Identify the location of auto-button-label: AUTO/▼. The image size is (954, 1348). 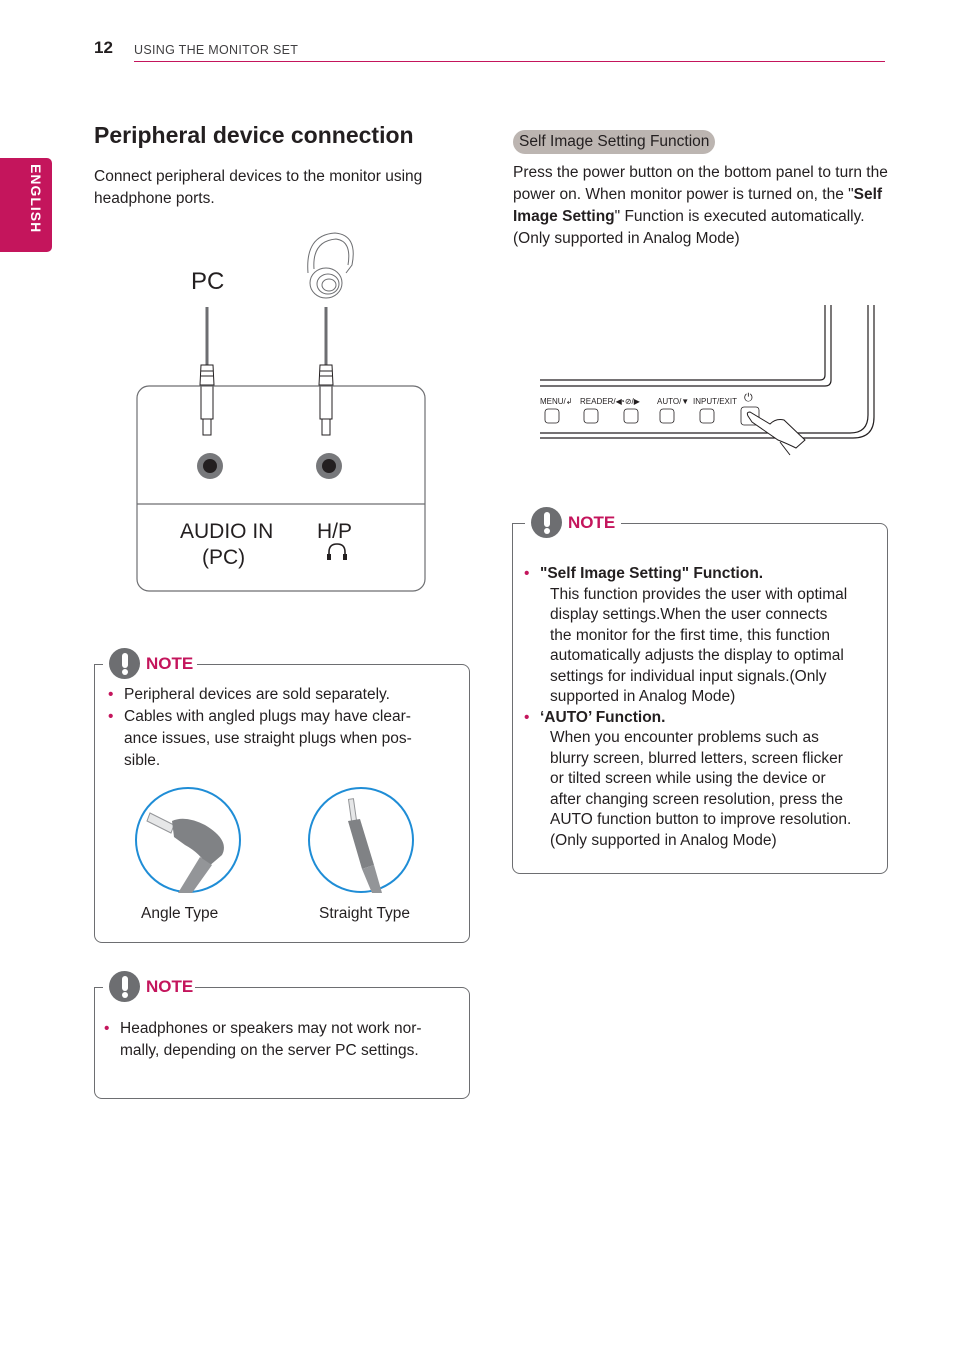
(673, 401).